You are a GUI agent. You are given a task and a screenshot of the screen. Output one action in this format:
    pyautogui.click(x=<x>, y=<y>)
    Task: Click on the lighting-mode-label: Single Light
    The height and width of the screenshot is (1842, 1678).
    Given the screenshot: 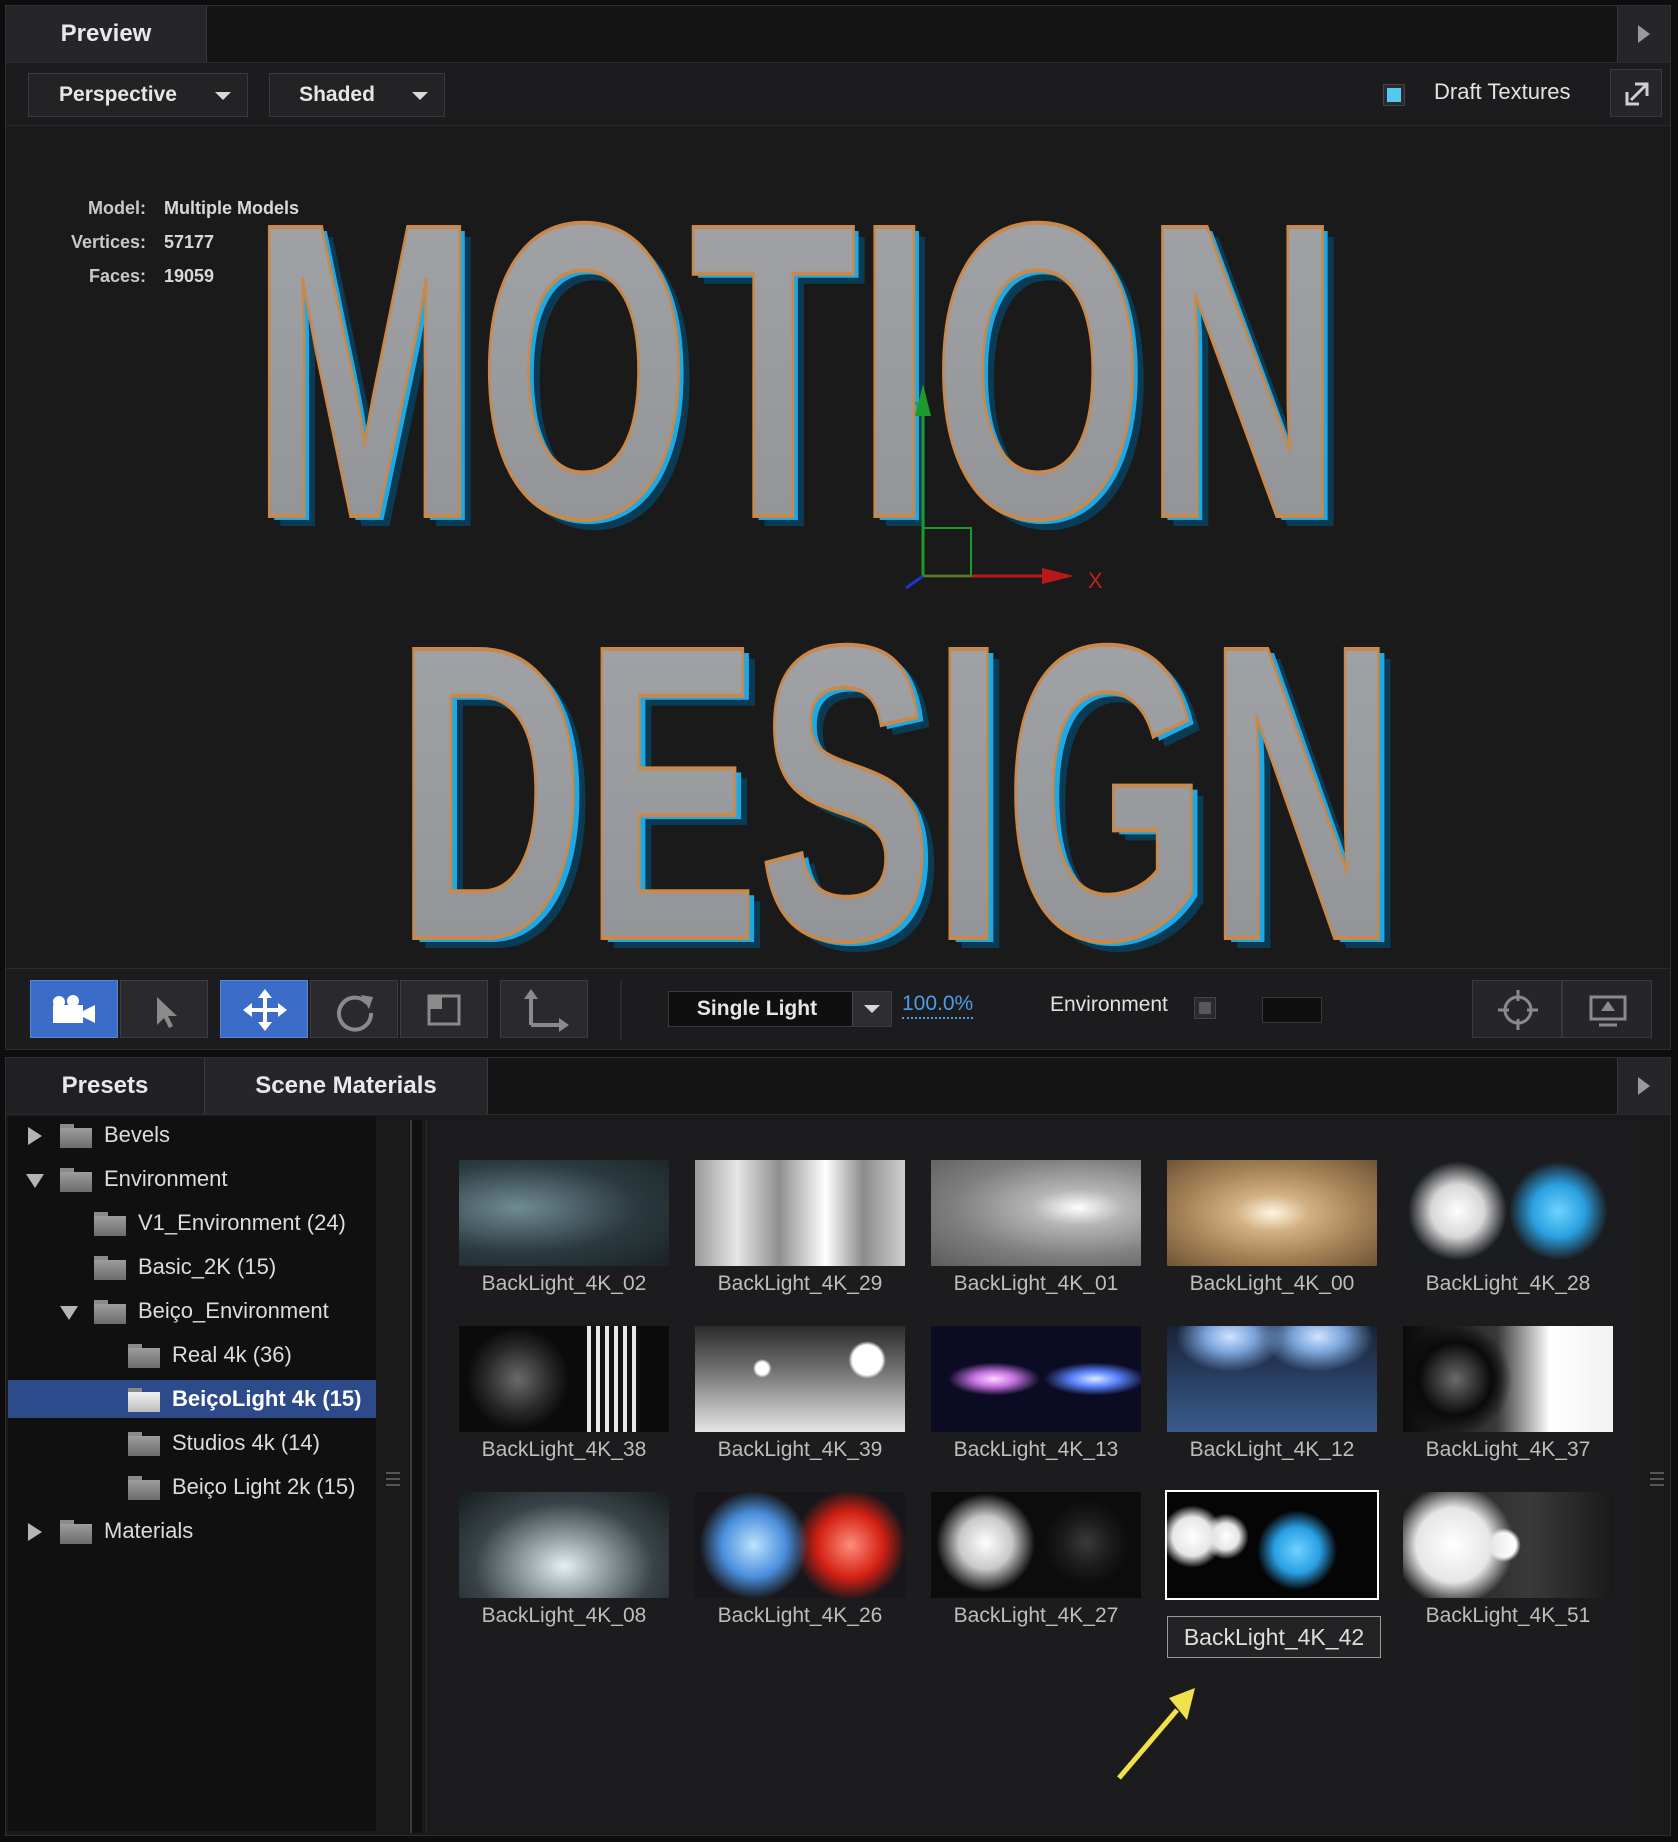 What is the action you would take?
    pyautogui.click(x=757, y=1008)
    